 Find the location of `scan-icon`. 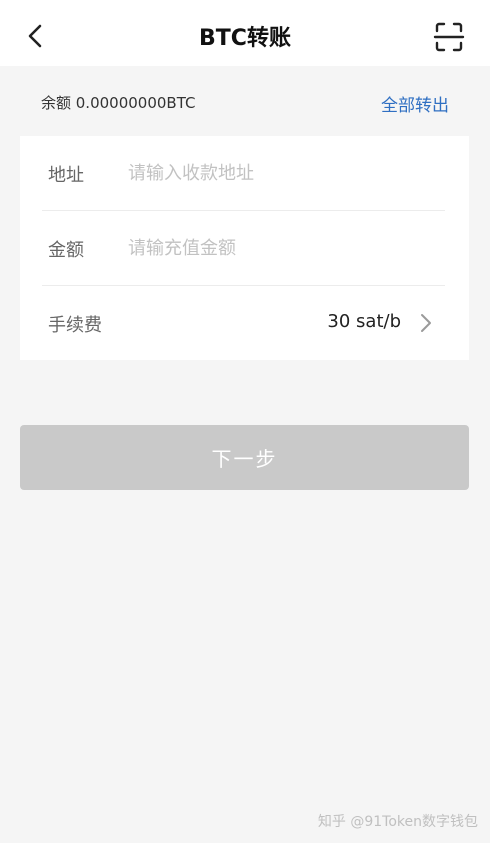

scan-icon is located at coordinates (449, 37).